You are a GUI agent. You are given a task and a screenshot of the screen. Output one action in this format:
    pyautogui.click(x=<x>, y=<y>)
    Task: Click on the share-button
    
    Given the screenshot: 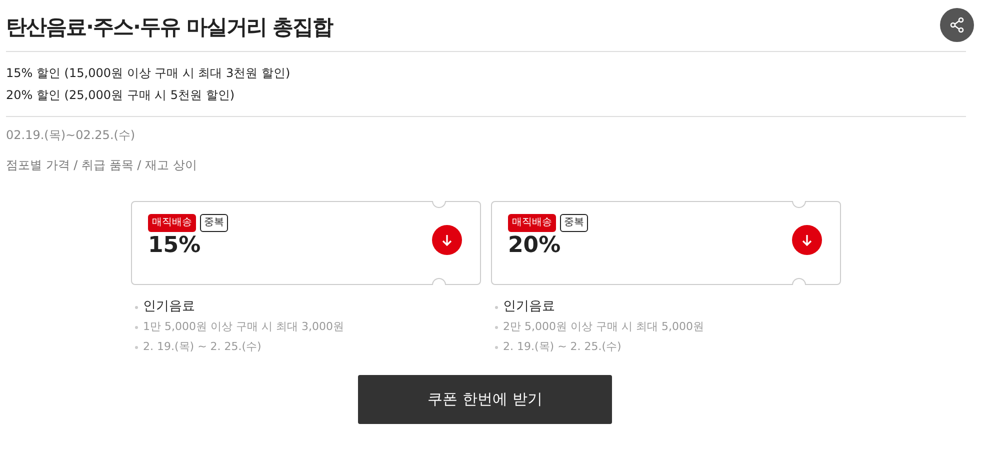 What is the action you would take?
    pyautogui.click(x=957, y=25)
    